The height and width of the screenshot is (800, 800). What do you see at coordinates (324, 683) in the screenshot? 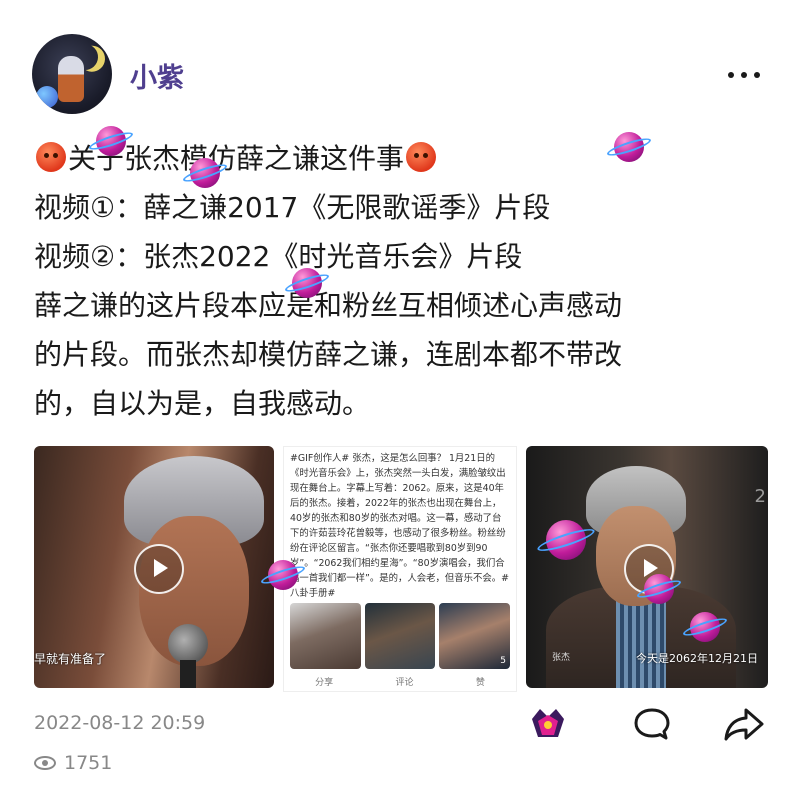
I see `share-action-label: 分享` at bounding box center [324, 683].